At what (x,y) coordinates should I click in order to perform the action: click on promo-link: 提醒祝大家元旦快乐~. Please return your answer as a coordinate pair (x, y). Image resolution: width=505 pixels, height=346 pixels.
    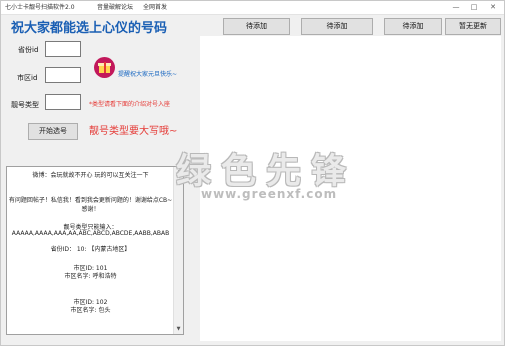
    Looking at the image, I should click on (147, 73).